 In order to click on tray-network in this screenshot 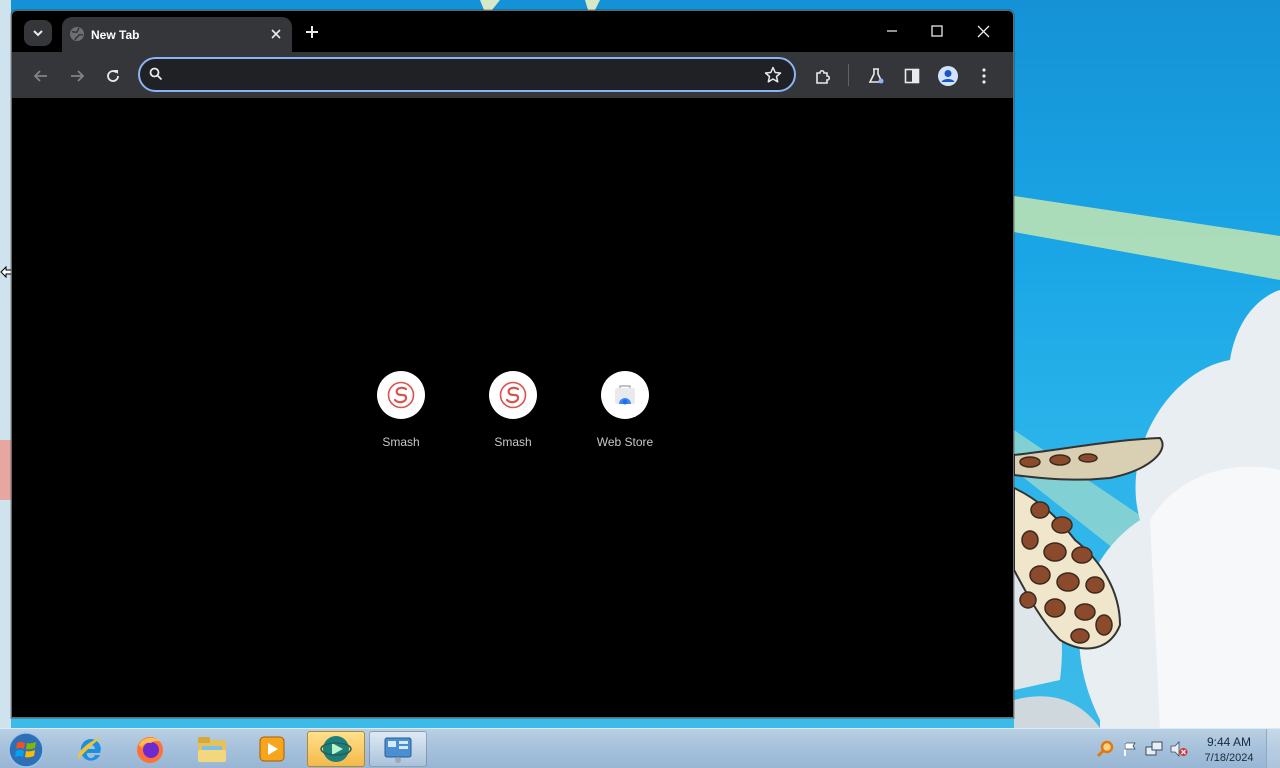, I will do `click(1154, 749)`.